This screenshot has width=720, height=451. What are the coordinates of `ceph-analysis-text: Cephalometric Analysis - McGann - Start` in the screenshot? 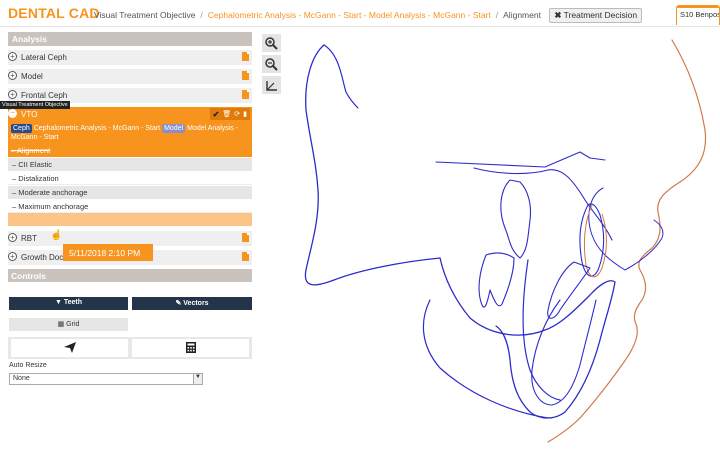 It's located at (97, 128).